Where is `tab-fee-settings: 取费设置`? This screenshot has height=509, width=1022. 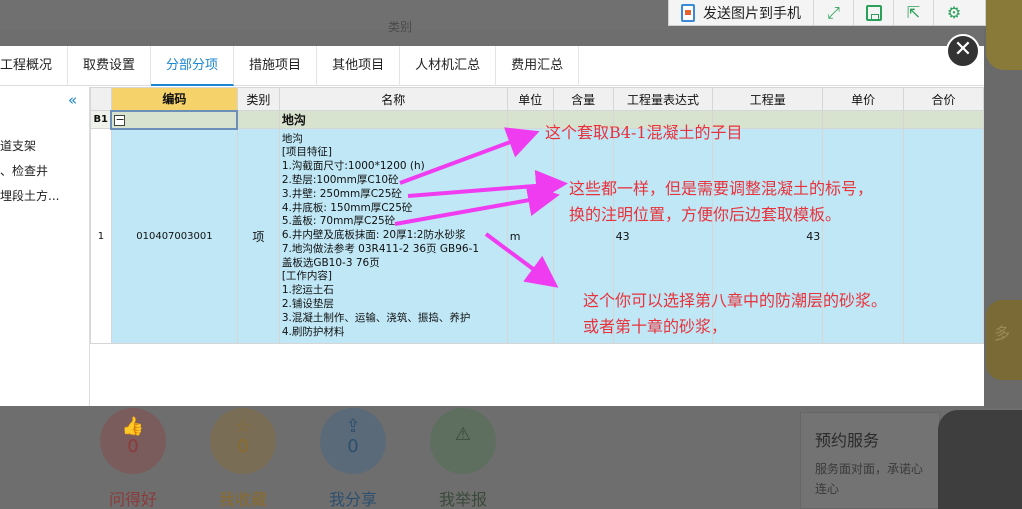 tab-fee-settings: 取费设置 is located at coordinates (110, 66).